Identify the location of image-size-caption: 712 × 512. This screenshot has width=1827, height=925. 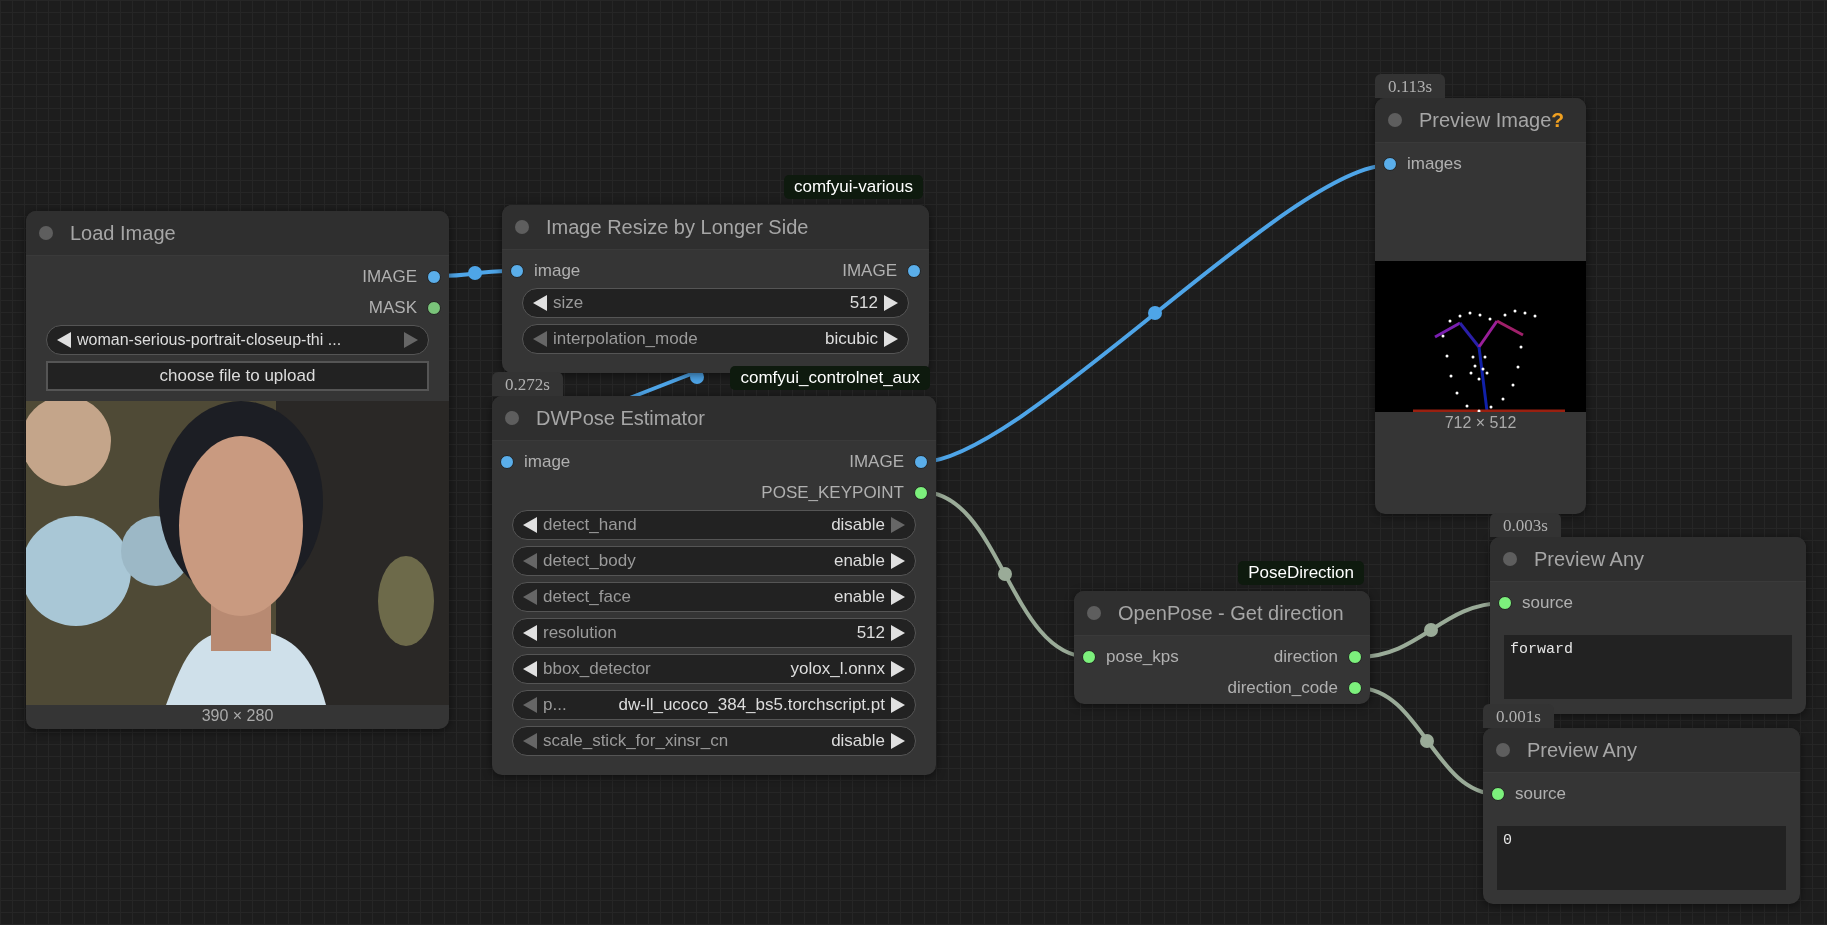
(1480, 423).